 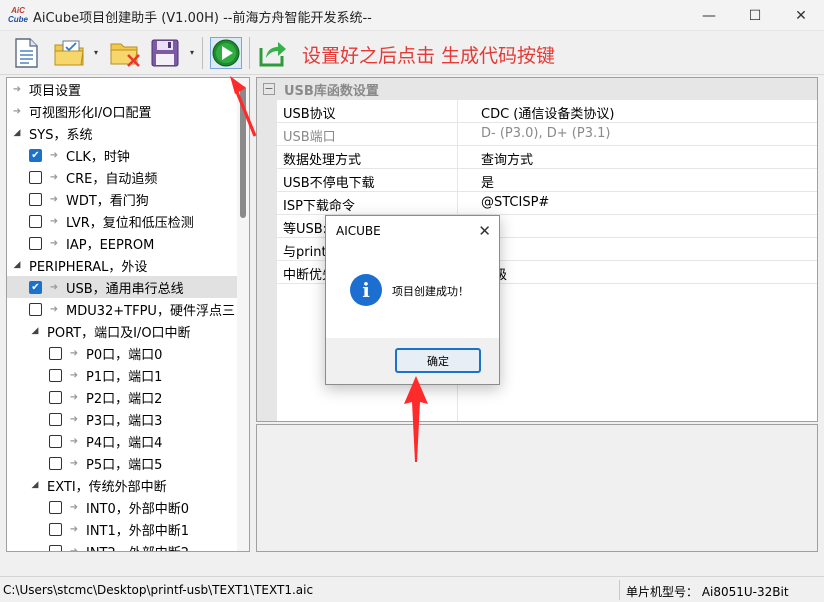 What do you see at coordinates (122, 177) in the screenshot?
I see `tree-item: ➜ CRE，自动追频` at bounding box center [122, 177].